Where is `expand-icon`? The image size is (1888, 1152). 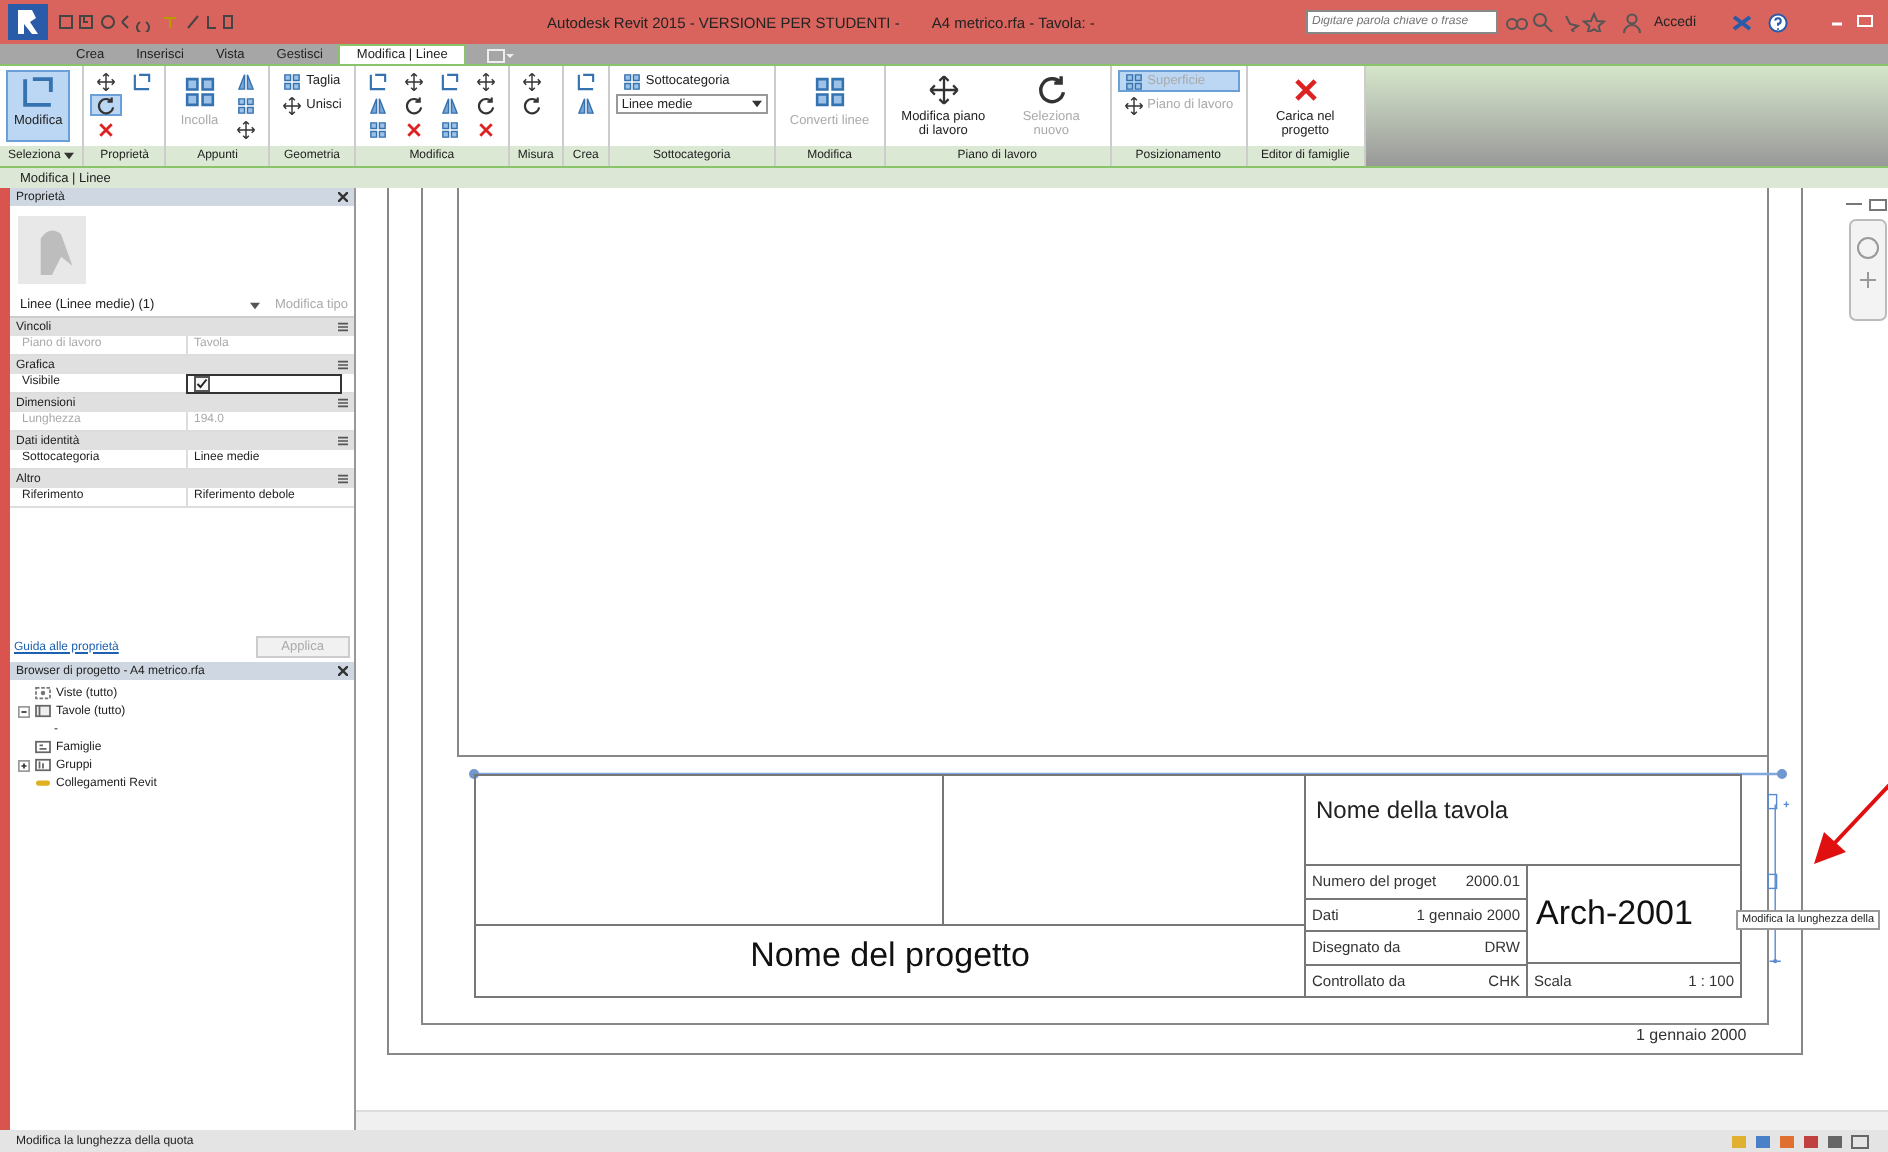
expand-icon is located at coordinates (24, 765).